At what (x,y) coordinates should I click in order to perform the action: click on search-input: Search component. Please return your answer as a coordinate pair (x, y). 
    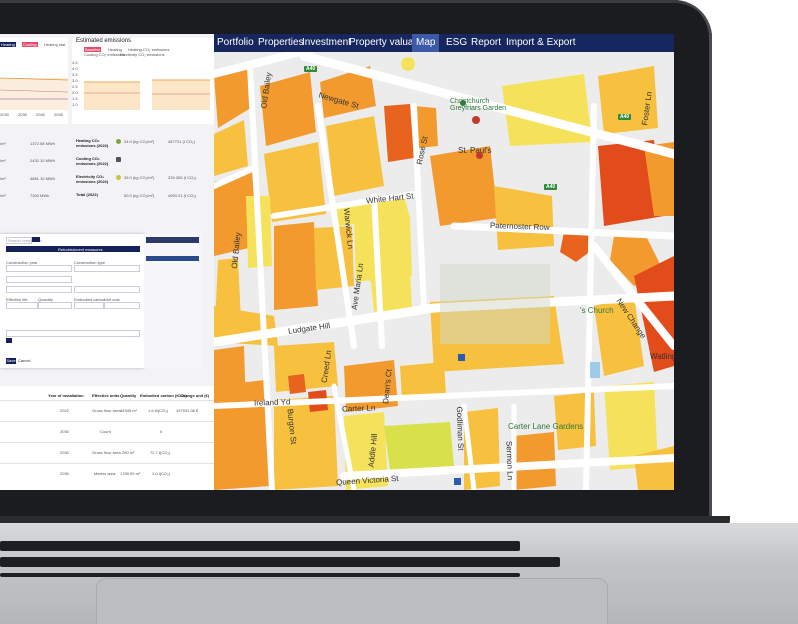
    Looking at the image, I should click on (24, 240).